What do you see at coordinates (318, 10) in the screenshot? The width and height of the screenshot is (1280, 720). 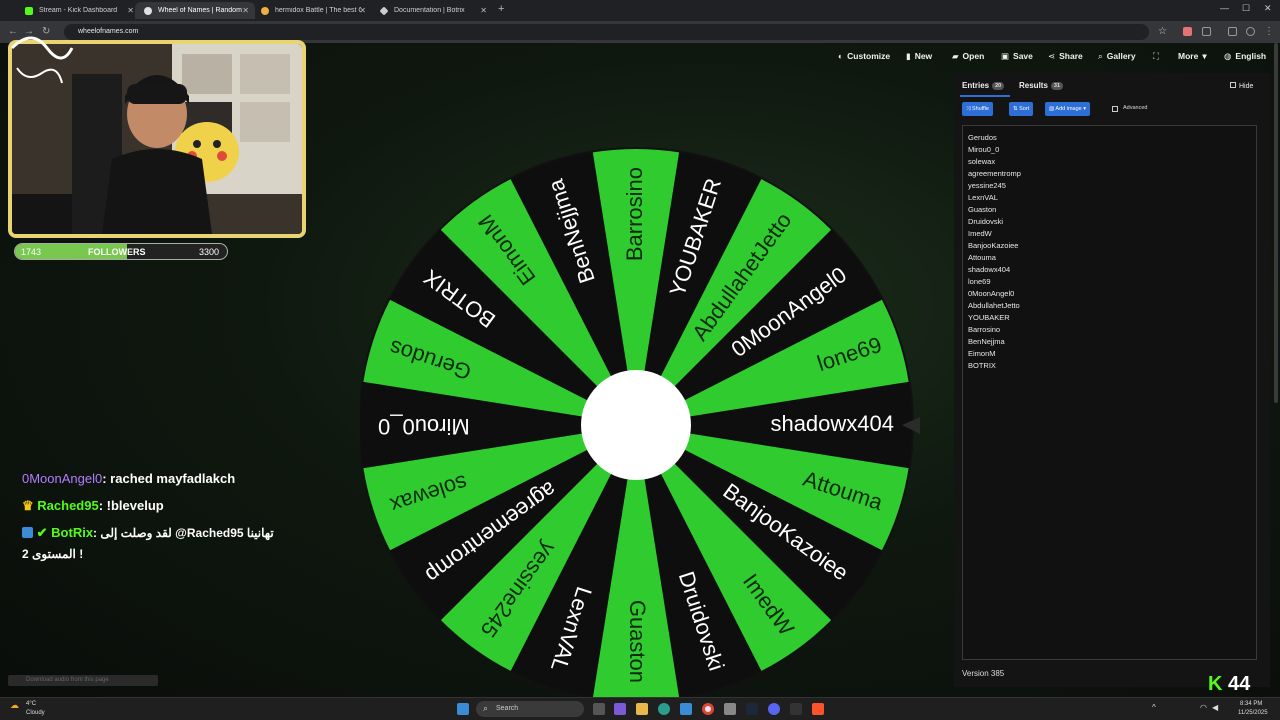 I see `tab-title: hermidox Battle | The best Chu` at bounding box center [318, 10].